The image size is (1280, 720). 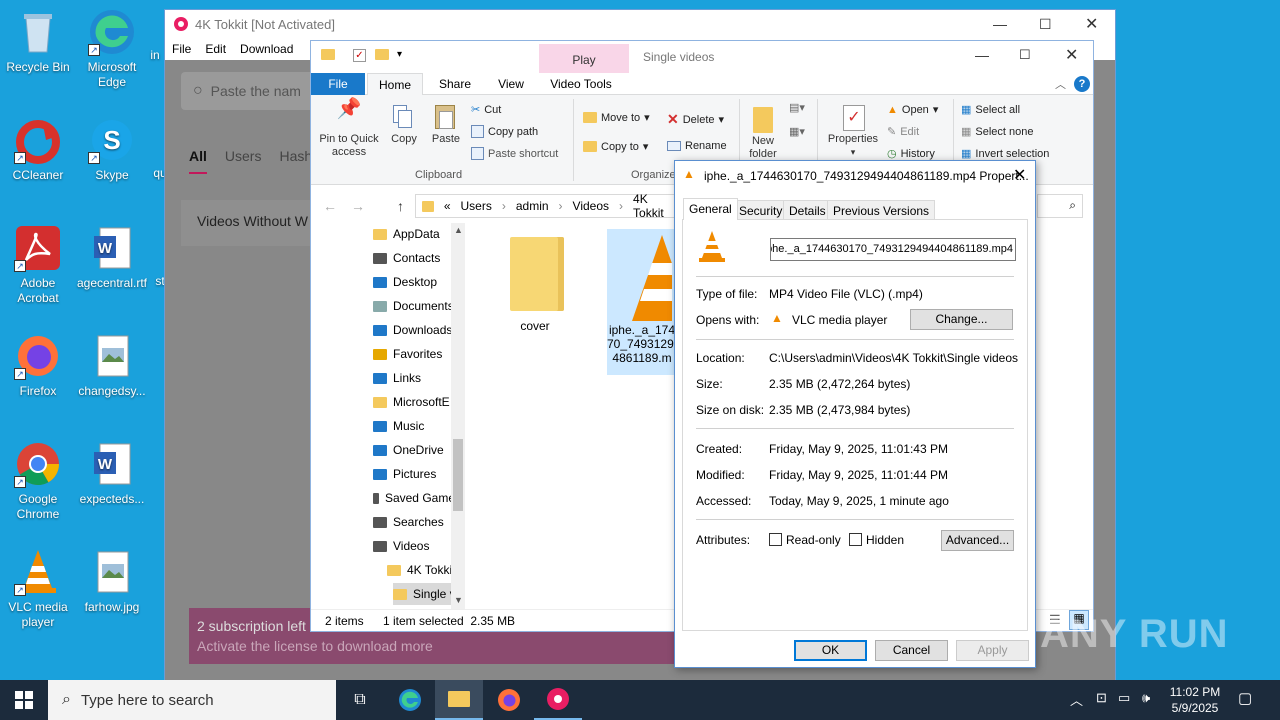 What do you see at coordinates (1101, 698) in the screenshot?
I see `network-icon: ⊡` at bounding box center [1101, 698].